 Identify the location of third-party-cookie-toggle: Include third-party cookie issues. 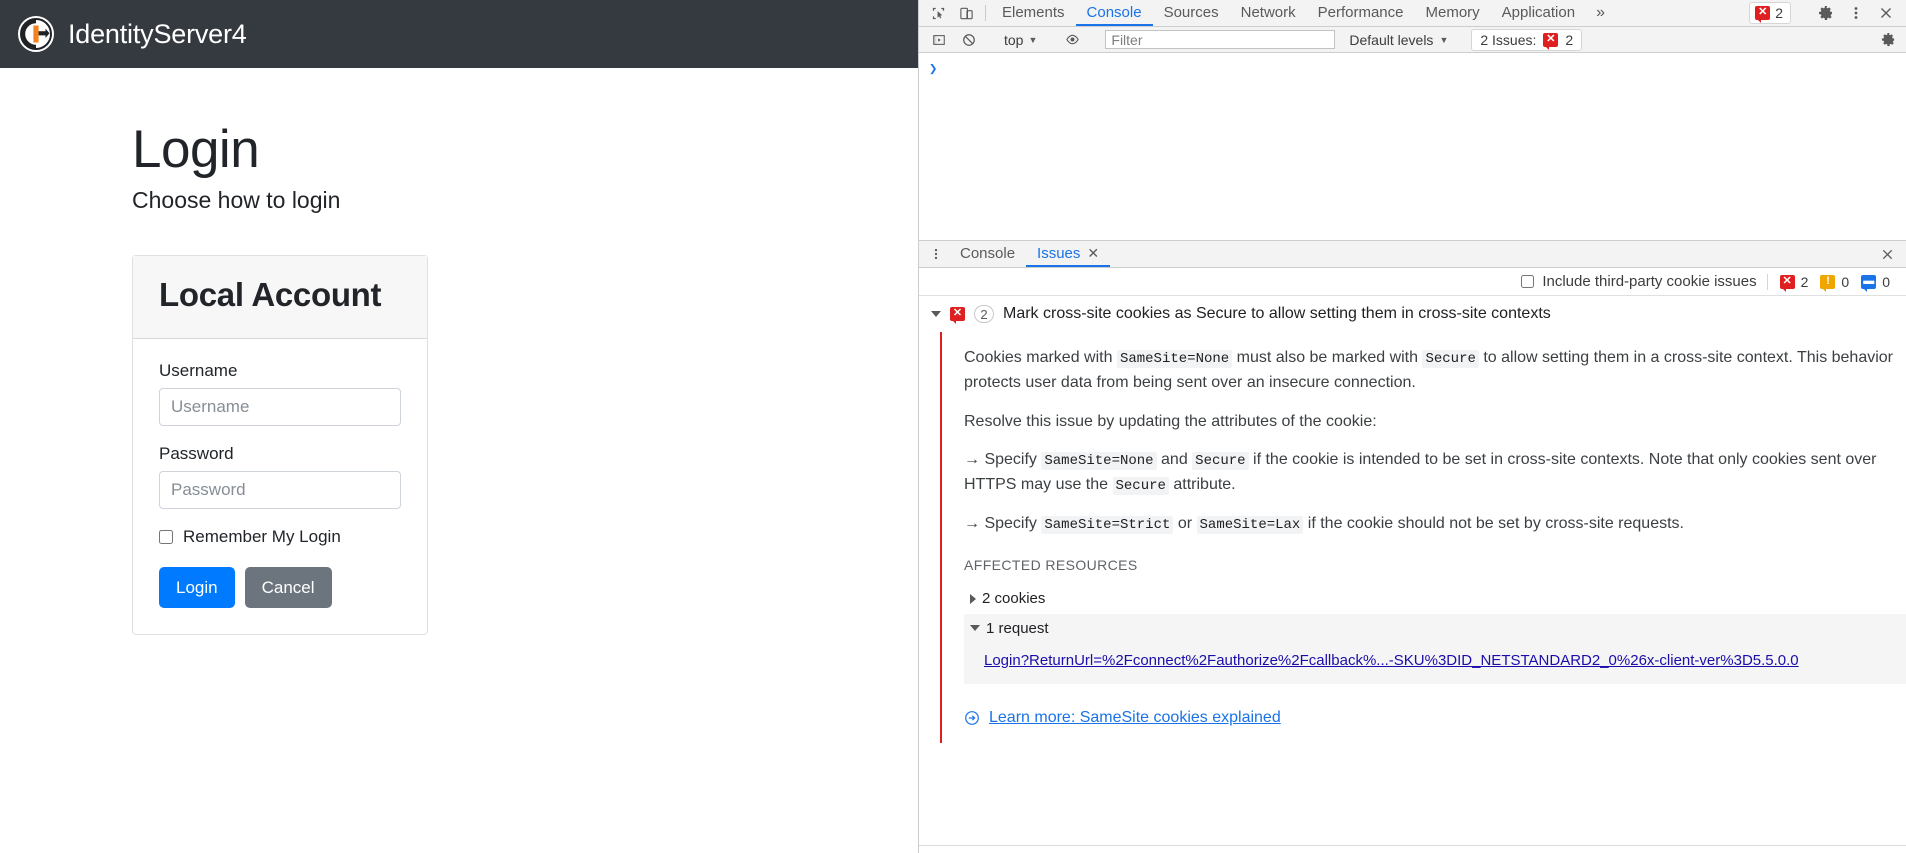
(1639, 281).